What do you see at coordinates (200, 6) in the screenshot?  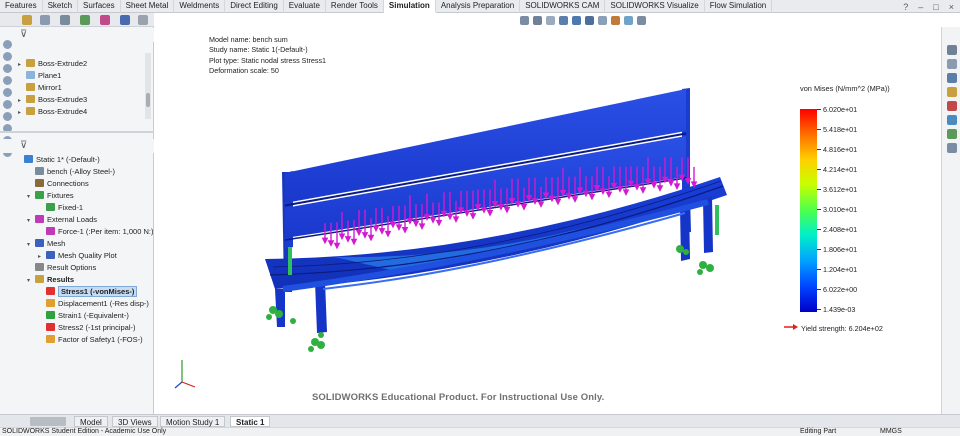 I see `tab-weldments: Weldments` at bounding box center [200, 6].